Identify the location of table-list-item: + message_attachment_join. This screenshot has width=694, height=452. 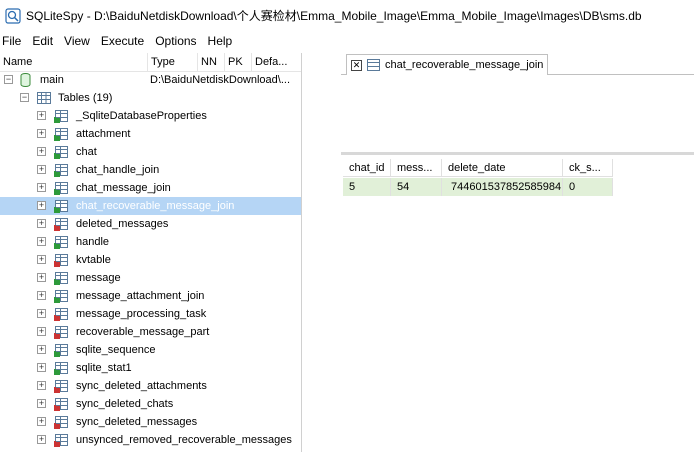
(150, 296).